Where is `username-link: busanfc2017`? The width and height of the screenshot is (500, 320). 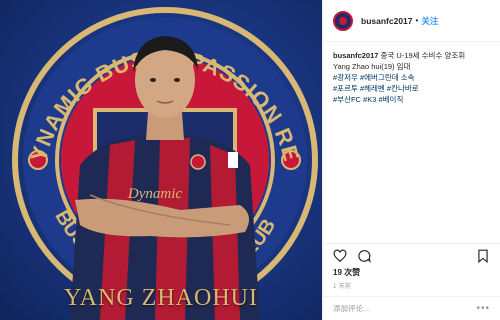 username-link: busanfc2017 is located at coordinates (387, 21).